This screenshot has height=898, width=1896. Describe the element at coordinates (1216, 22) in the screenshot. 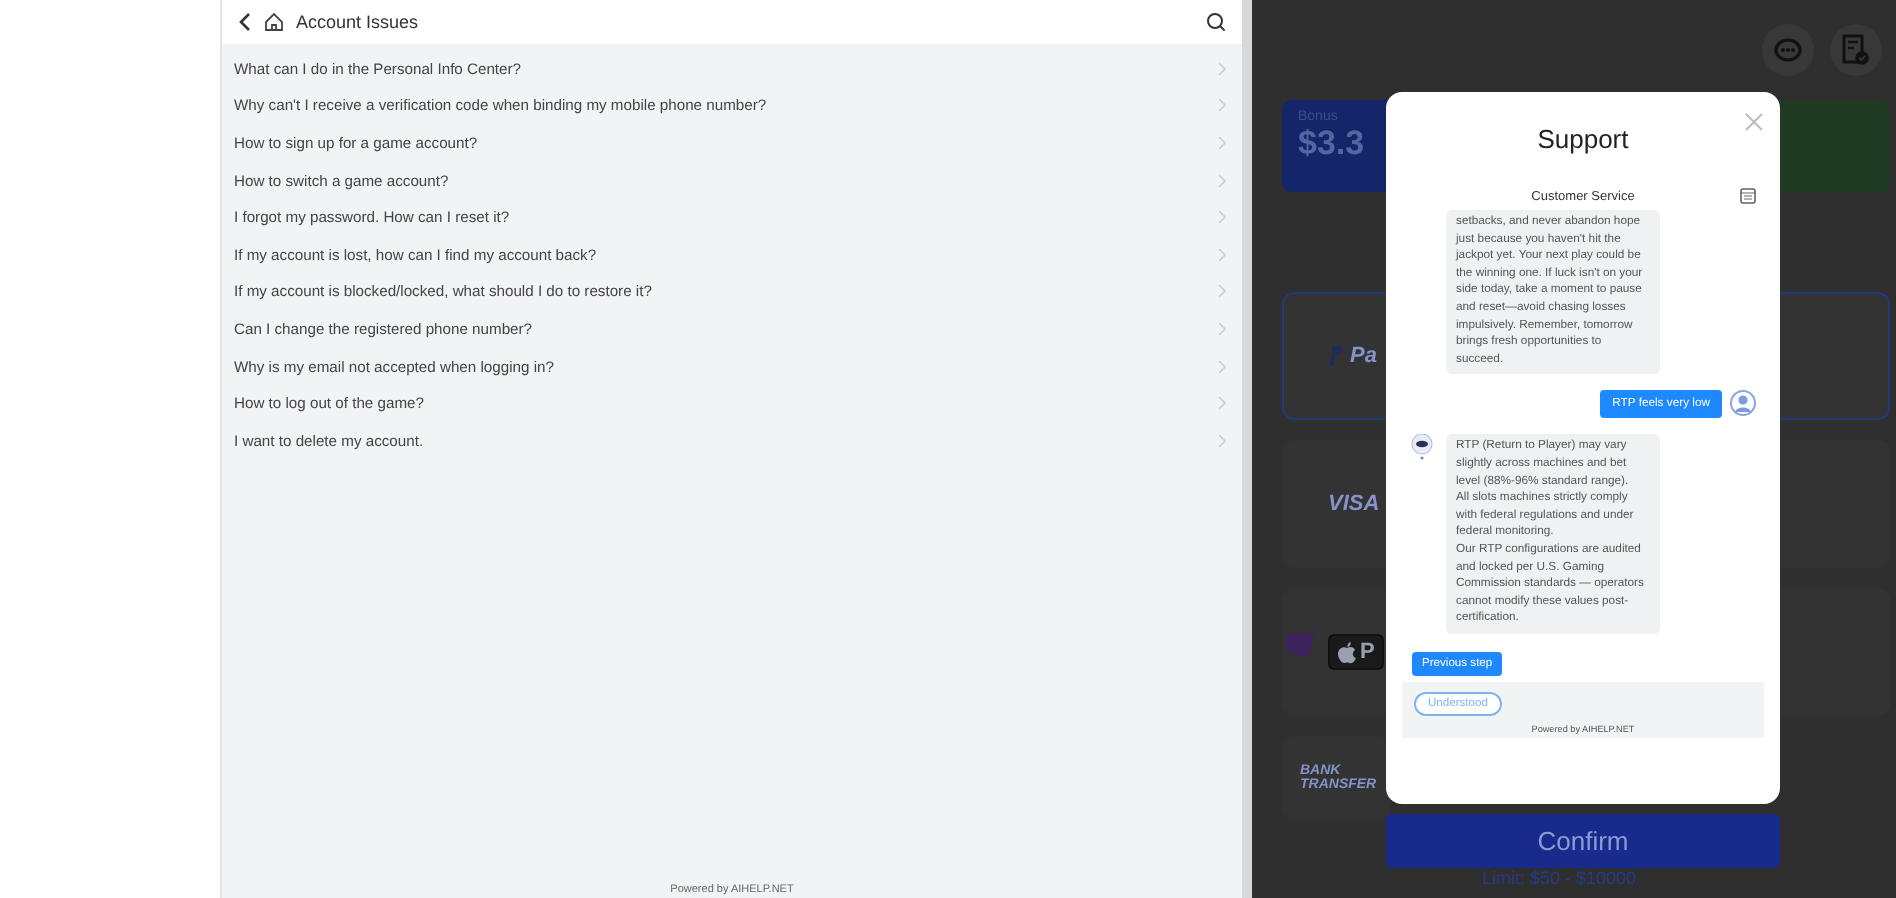

I see `search-icon` at that location.